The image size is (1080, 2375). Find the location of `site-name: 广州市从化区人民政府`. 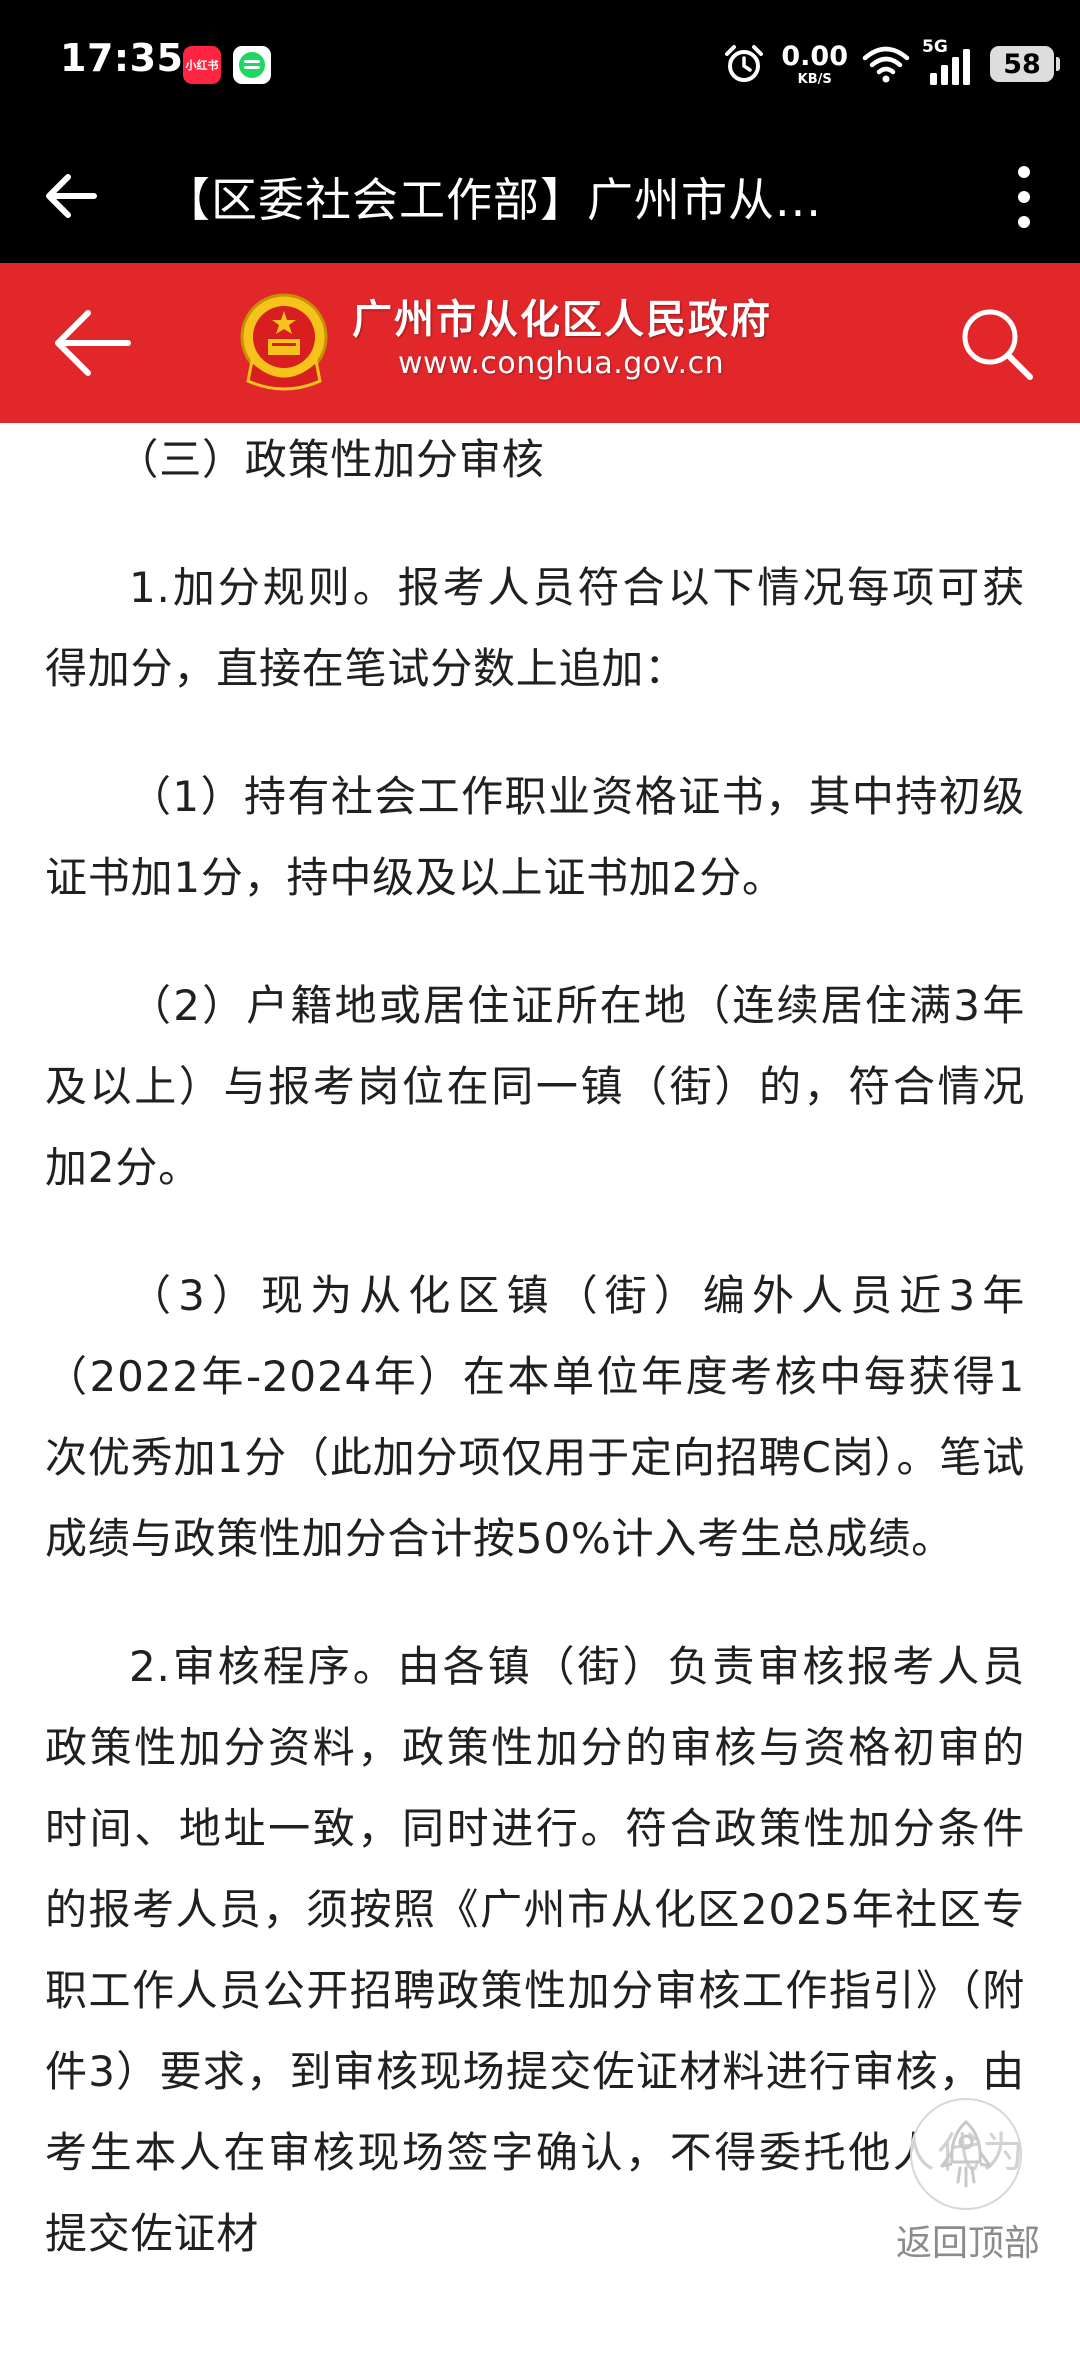

site-name: 广州市从化区人民政府 is located at coordinates (562, 316).